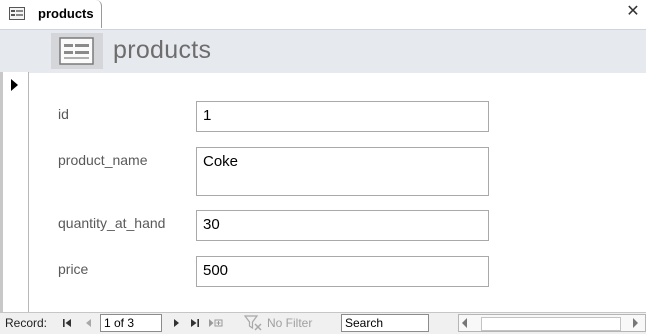  I want to click on record-navigation-bar: Record: 1 of 3 No Filter Search, so click(323, 323).